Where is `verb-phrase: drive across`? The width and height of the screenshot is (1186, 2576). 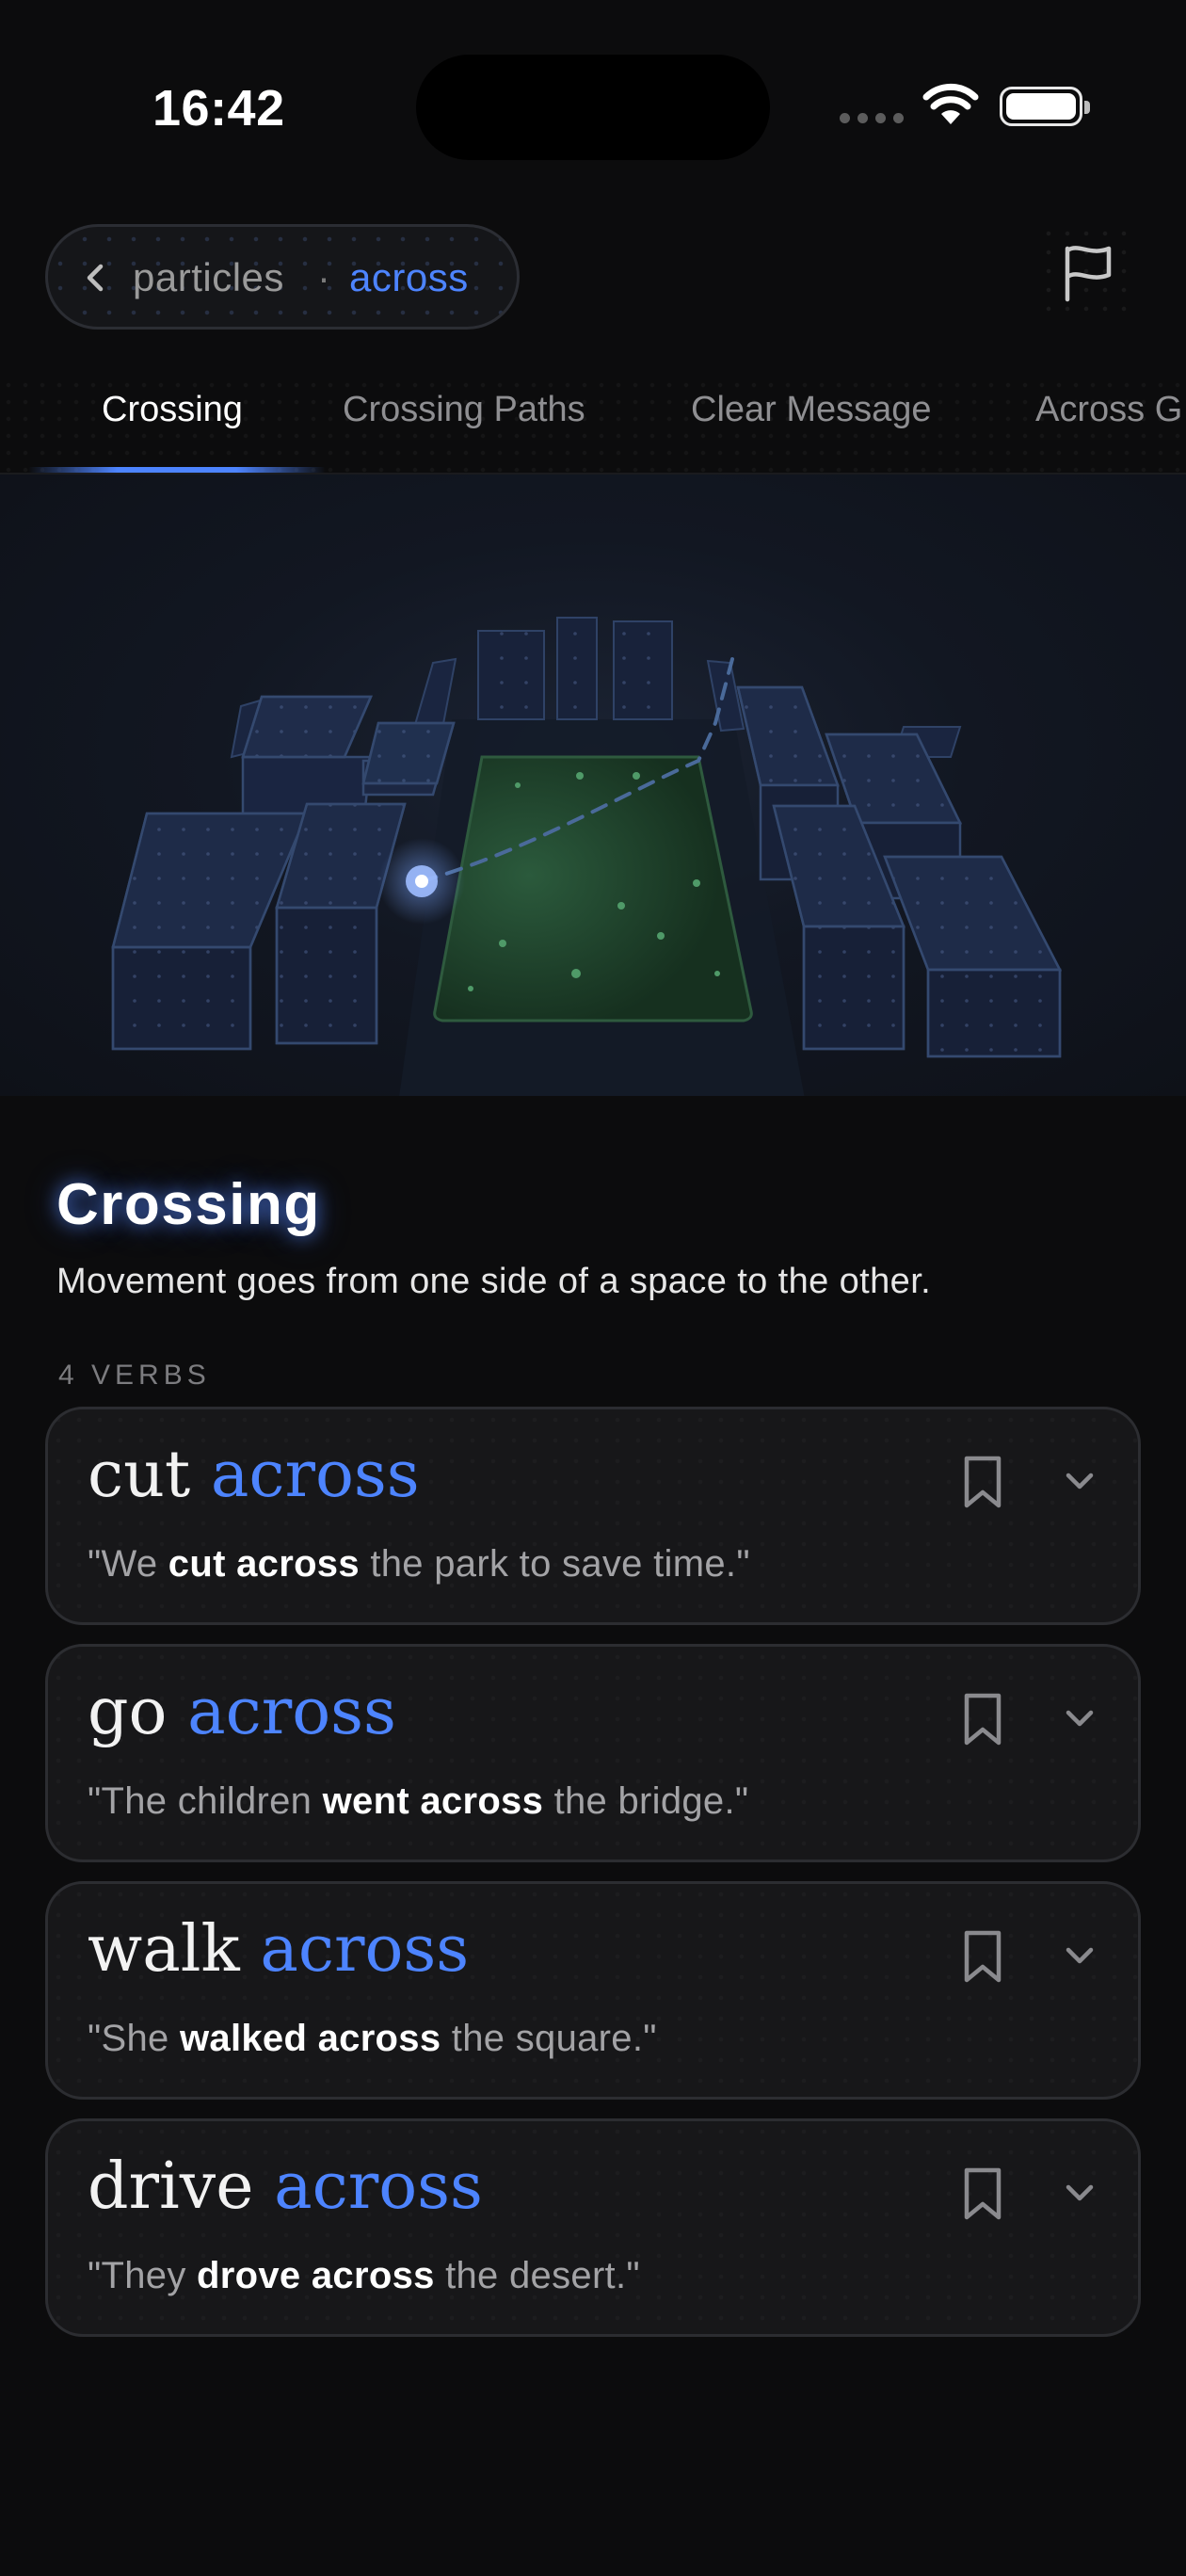 verb-phrase: drive across is located at coordinates (285, 2186).